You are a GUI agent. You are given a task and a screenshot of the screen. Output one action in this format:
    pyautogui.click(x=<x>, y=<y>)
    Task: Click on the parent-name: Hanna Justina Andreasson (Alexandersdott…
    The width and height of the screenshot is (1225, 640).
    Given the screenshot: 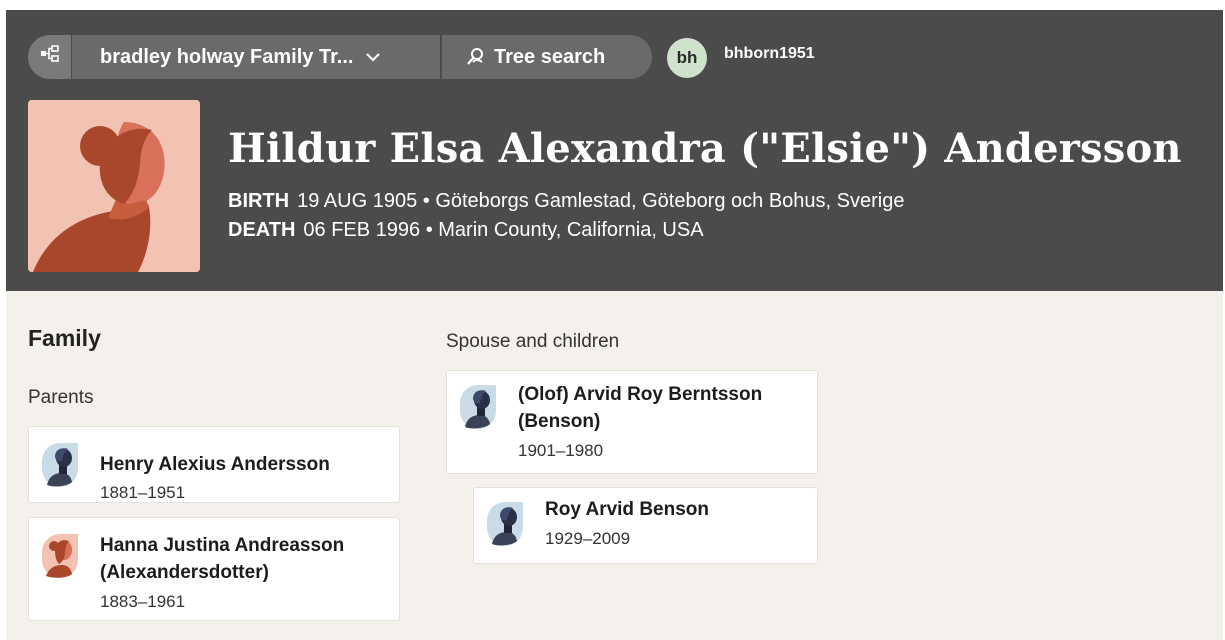 What is the action you would take?
    pyautogui.click(x=222, y=559)
    